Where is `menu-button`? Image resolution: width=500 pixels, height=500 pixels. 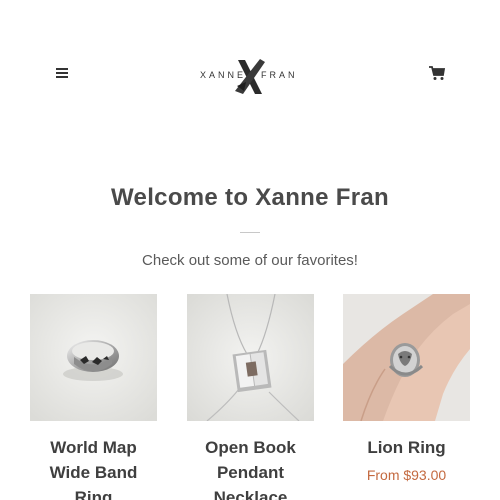 menu-button is located at coordinates (63, 74).